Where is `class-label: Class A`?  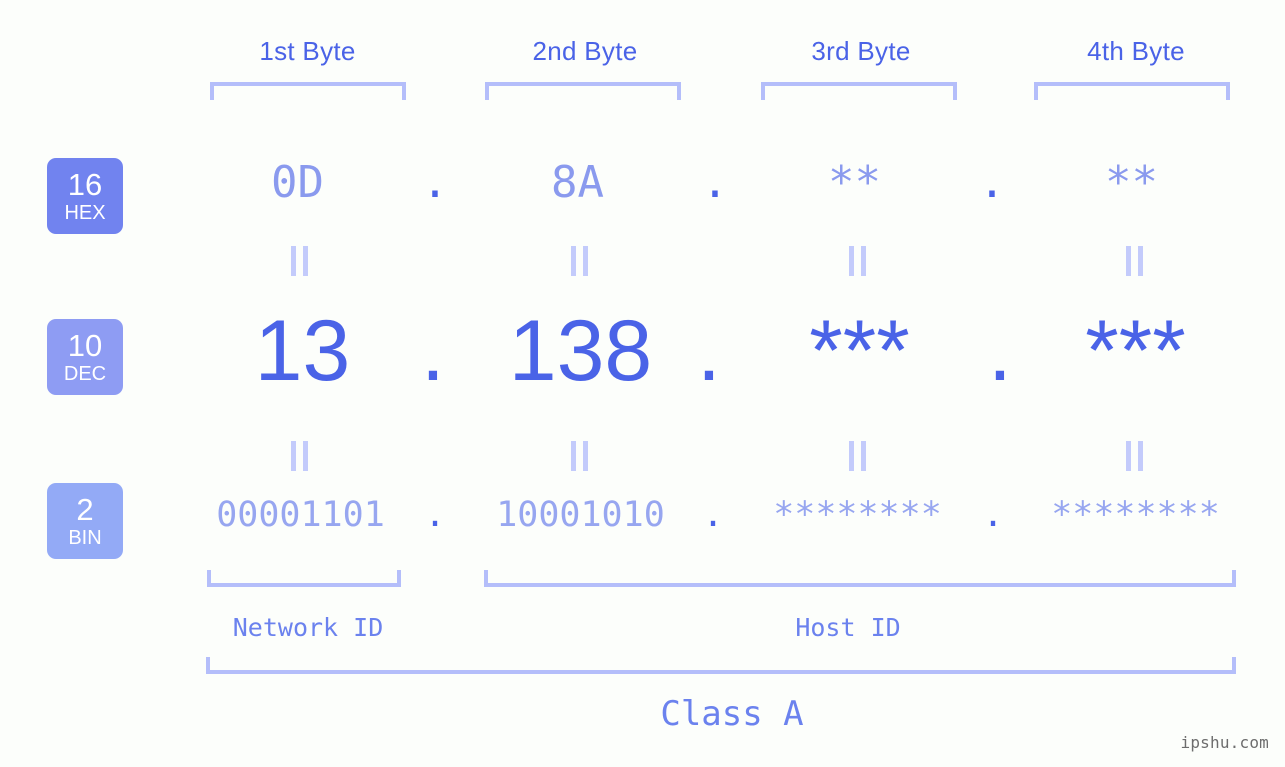 class-label: Class A is located at coordinates (732, 714).